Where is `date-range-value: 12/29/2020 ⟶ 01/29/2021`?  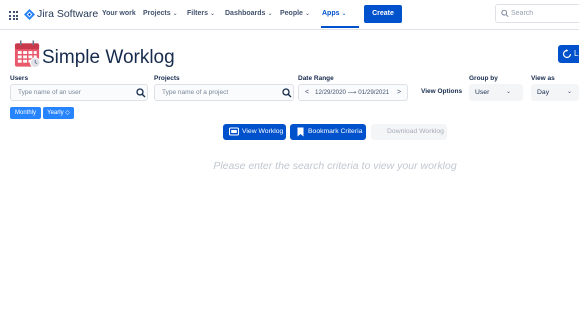 date-range-value: 12/29/2020 ⟶ 01/29/2021 is located at coordinates (352, 92).